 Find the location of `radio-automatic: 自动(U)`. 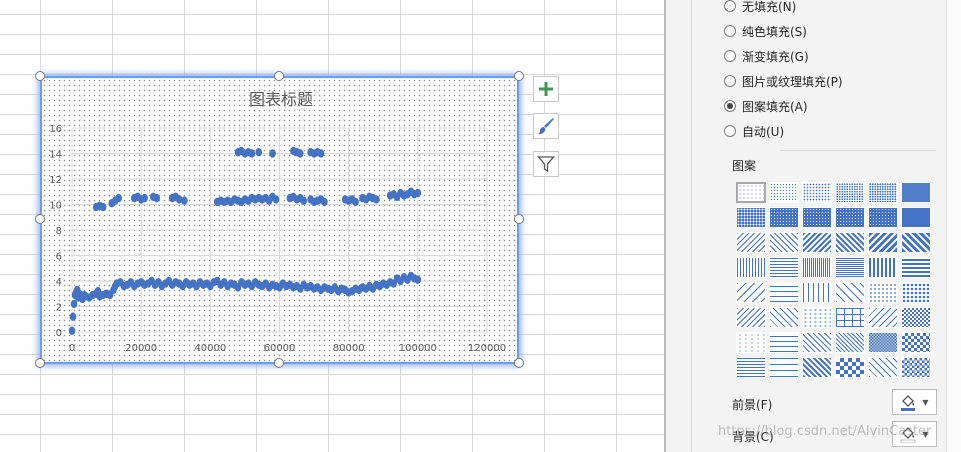

radio-automatic: 自动(U) is located at coordinates (754, 131).